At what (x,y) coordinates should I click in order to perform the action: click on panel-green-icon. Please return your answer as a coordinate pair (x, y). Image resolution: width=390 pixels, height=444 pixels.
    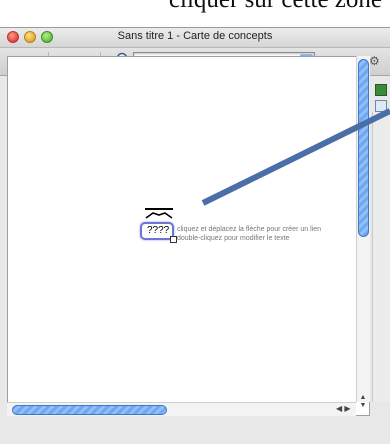
    Looking at the image, I should click on (381, 90).